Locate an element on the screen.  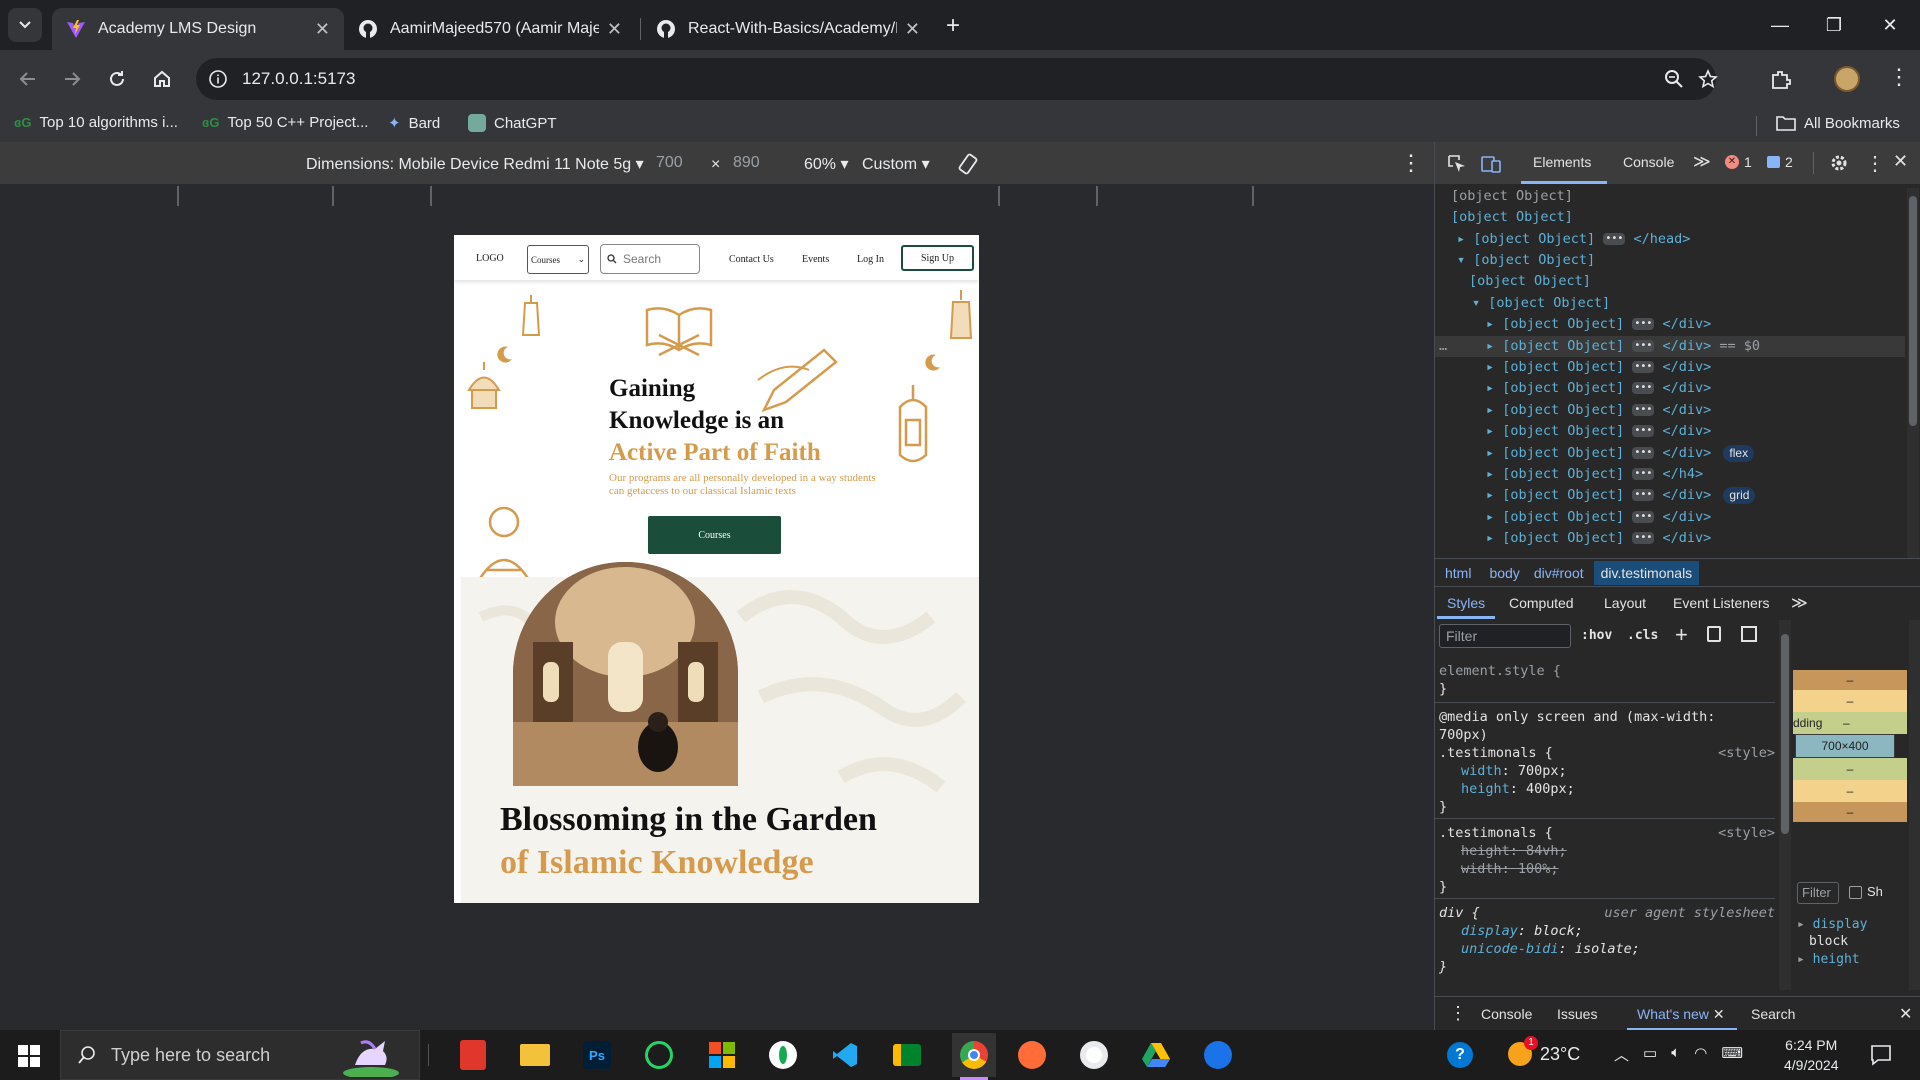
drawer-menu-icon: ⋮ is located at coordinates (1458, 1013).